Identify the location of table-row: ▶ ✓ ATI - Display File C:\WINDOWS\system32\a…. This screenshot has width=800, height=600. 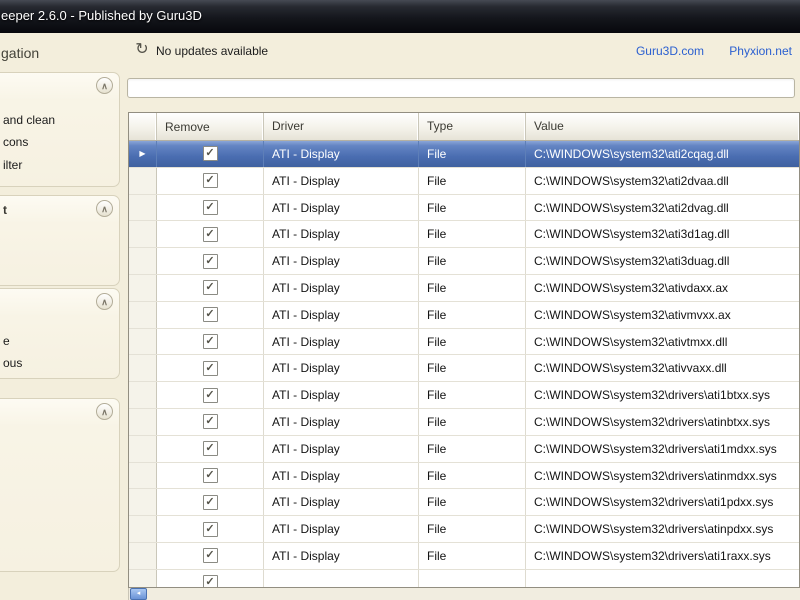
(464, 154).